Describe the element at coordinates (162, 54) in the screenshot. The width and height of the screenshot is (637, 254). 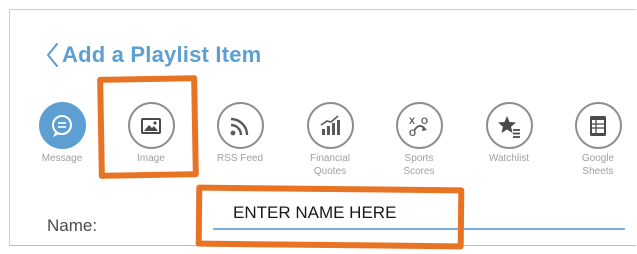
I see `page-title: Add a Playlist Item` at that location.